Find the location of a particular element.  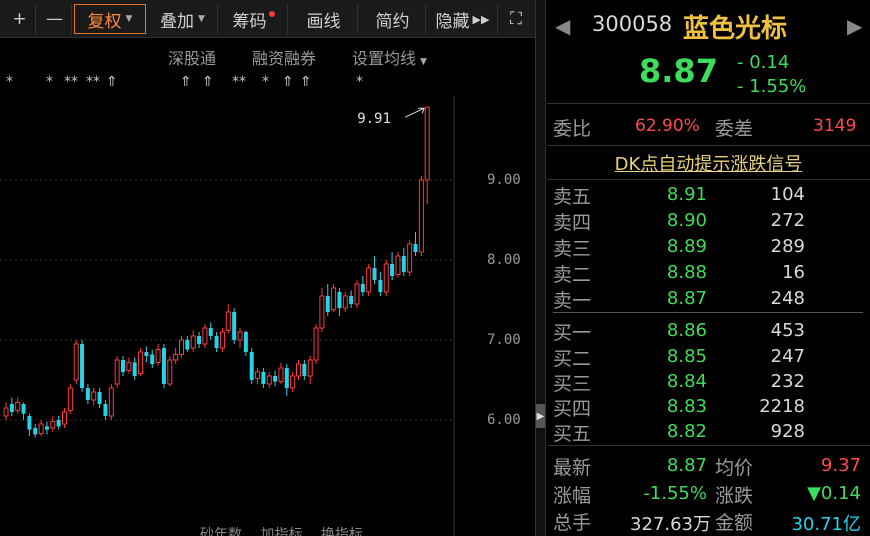

yincang-button: 隐藏 ▶▶ is located at coordinates (463, 19).